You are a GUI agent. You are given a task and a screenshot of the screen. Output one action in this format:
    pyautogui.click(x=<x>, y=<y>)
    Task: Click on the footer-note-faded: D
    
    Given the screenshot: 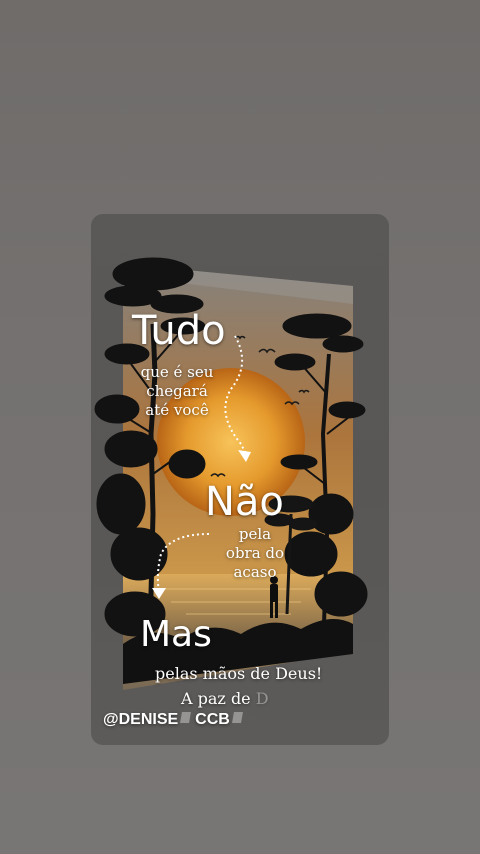 What is the action you would take?
    pyautogui.click(x=262, y=698)
    